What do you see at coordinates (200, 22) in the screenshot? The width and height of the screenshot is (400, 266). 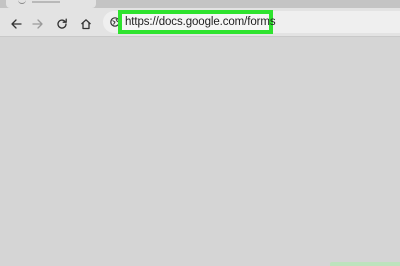 I see `url-text: https://docs.google.com/forms` at bounding box center [200, 22].